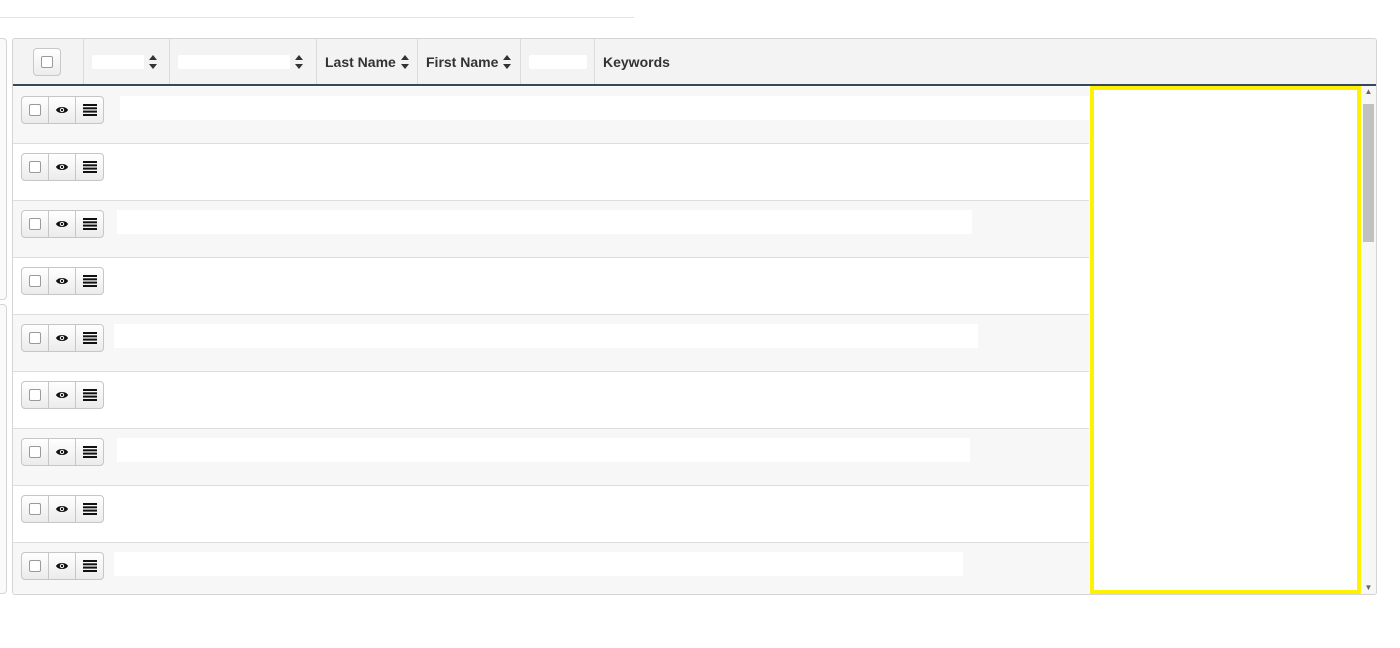 The image size is (1400, 648). Describe the element at coordinates (1368, 92) in the screenshot. I see `scroll-up-icon: ▲` at that location.